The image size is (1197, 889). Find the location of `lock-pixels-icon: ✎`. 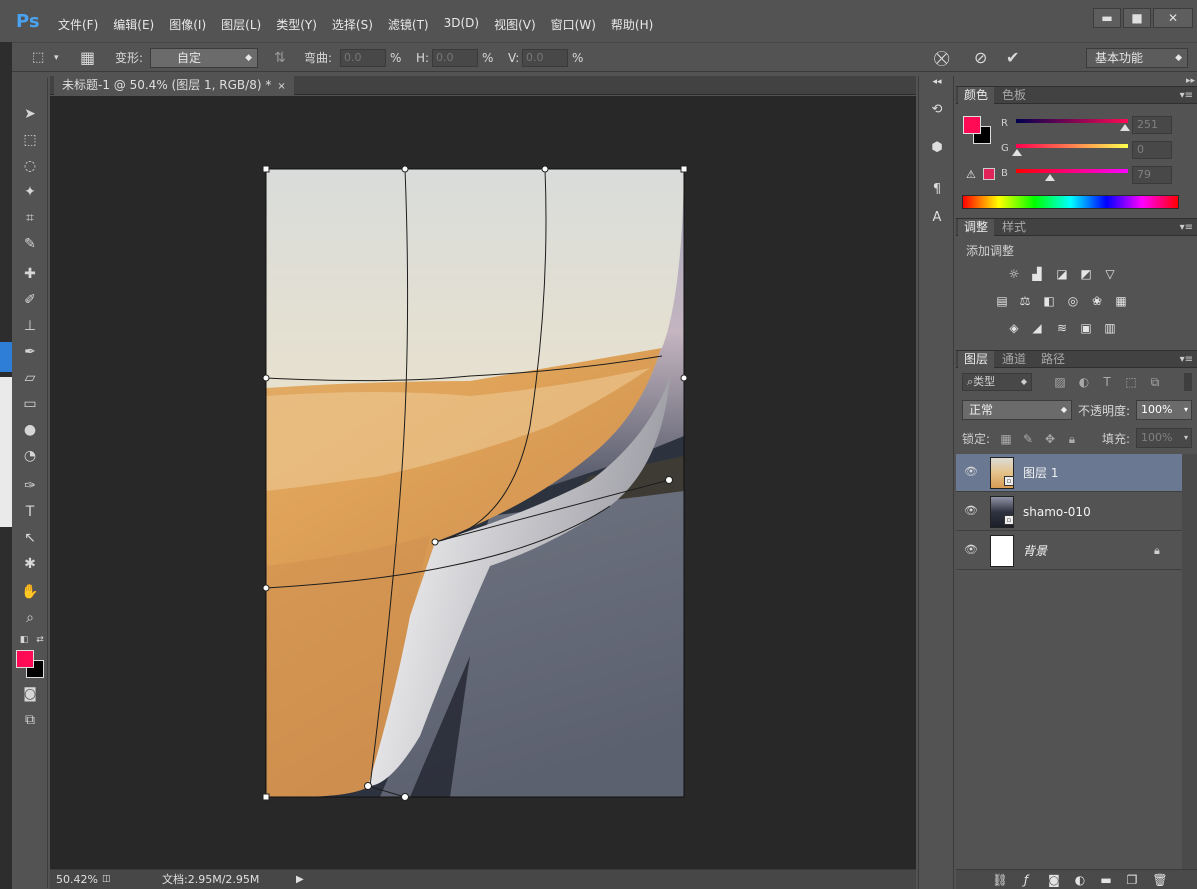

lock-pixels-icon: ✎ is located at coordinates (1028, 439).